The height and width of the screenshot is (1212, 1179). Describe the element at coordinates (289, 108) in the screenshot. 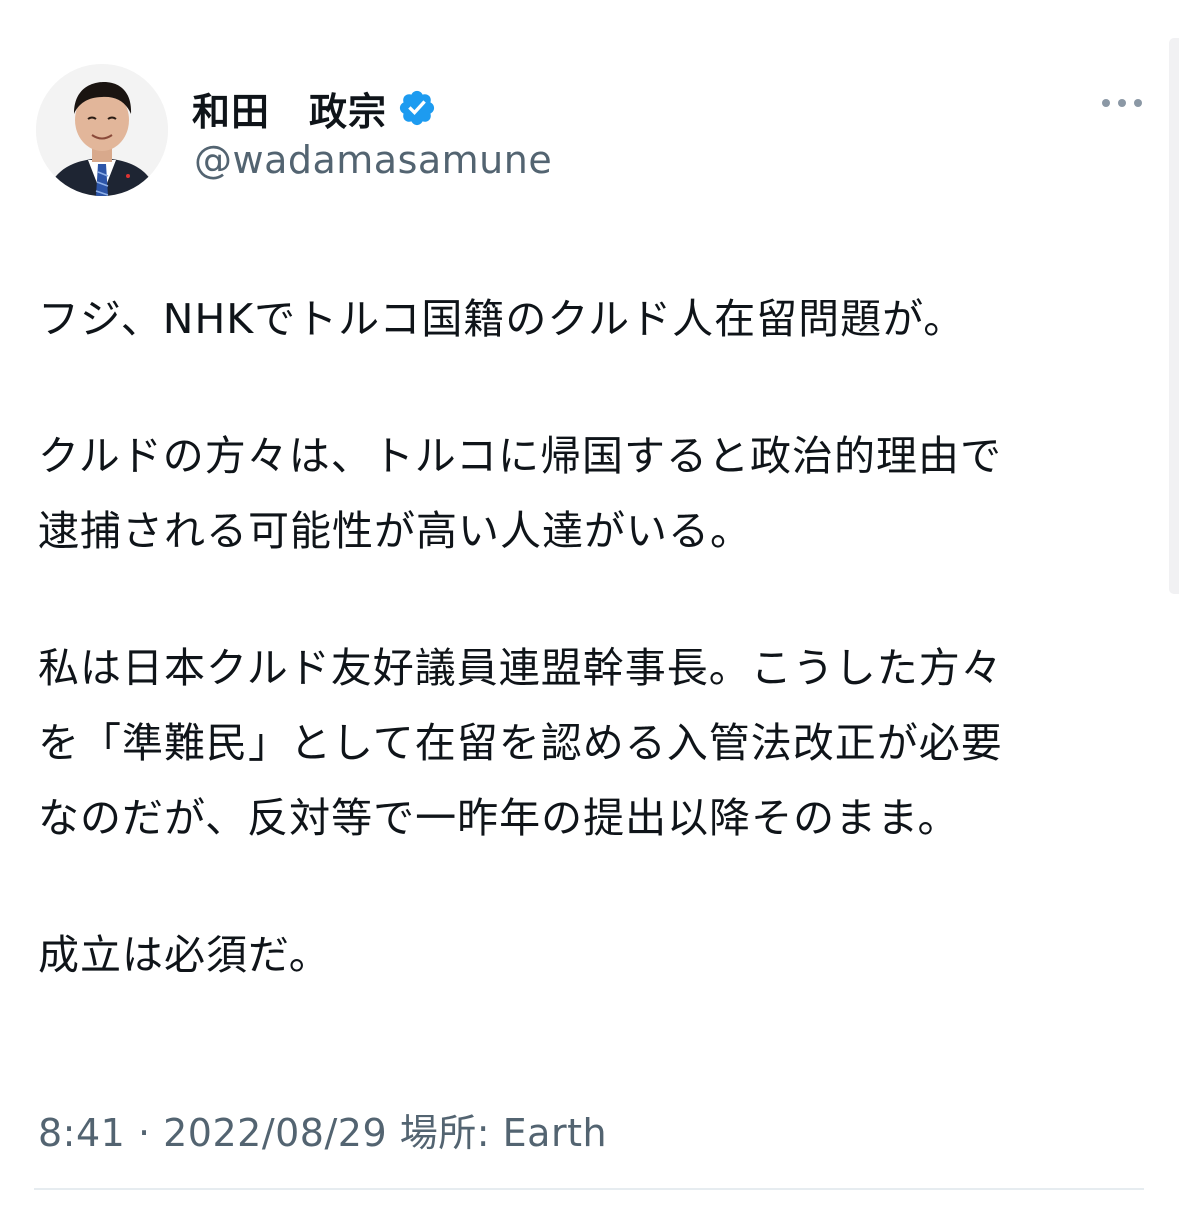

I see `display-name: 和田 政宗` at that location.